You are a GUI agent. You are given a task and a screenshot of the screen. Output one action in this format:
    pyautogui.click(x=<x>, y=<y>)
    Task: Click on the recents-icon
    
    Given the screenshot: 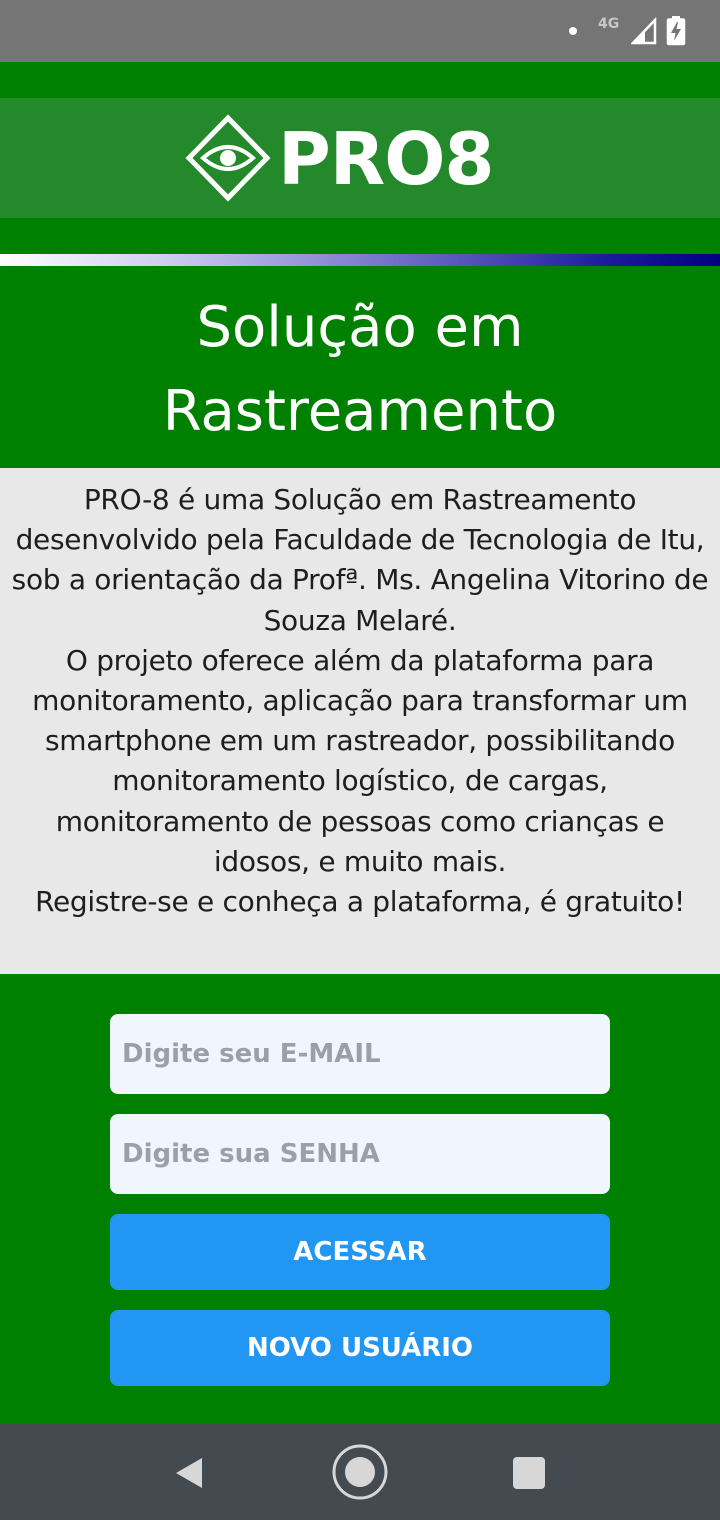 What is the action you would take?
    pyautogui.click(x=529, y=1473)
    